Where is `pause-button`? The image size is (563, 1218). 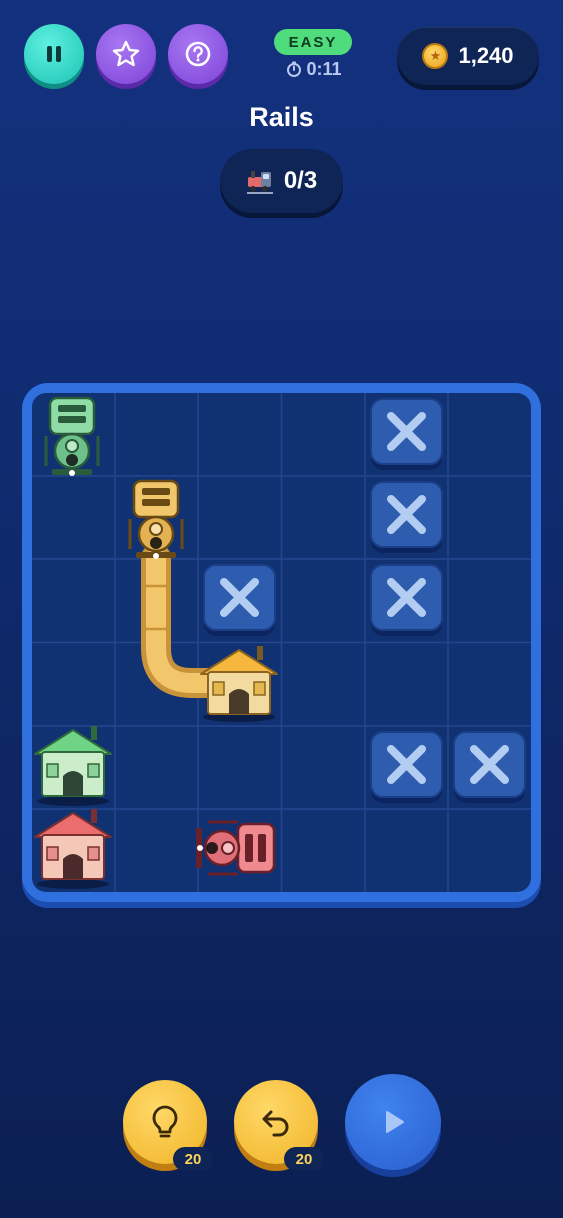
pause-button is located at coordinates (54, 54).